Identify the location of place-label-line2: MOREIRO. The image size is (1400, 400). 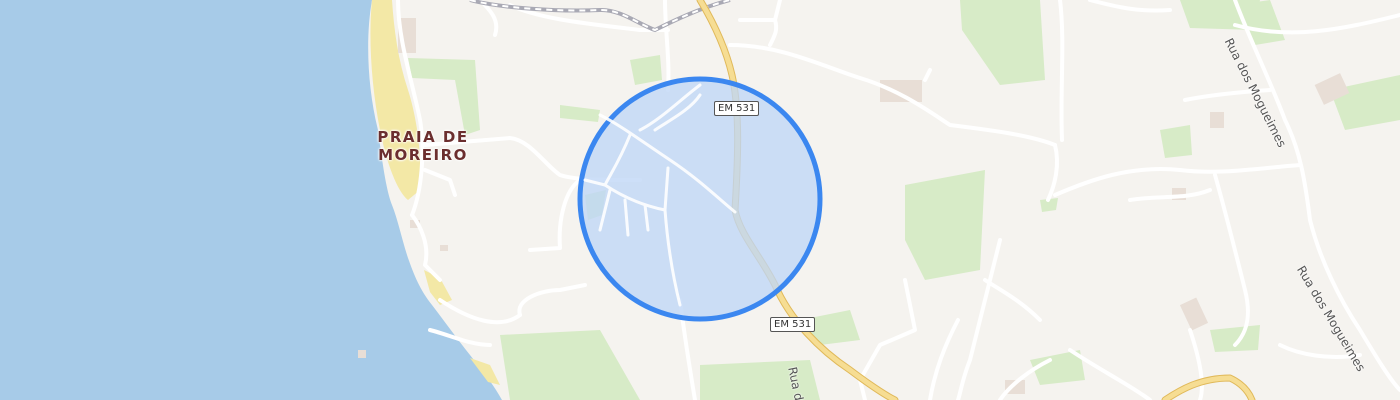
(423, 155).